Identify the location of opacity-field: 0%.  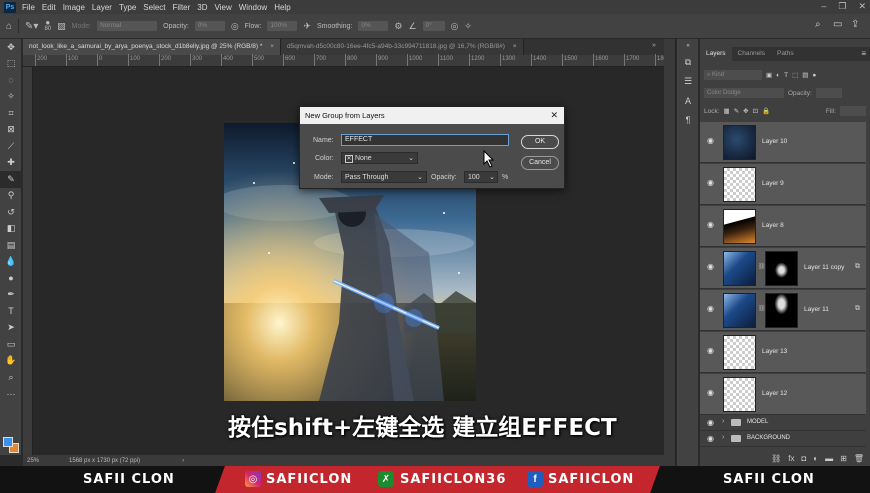
(209, 26).